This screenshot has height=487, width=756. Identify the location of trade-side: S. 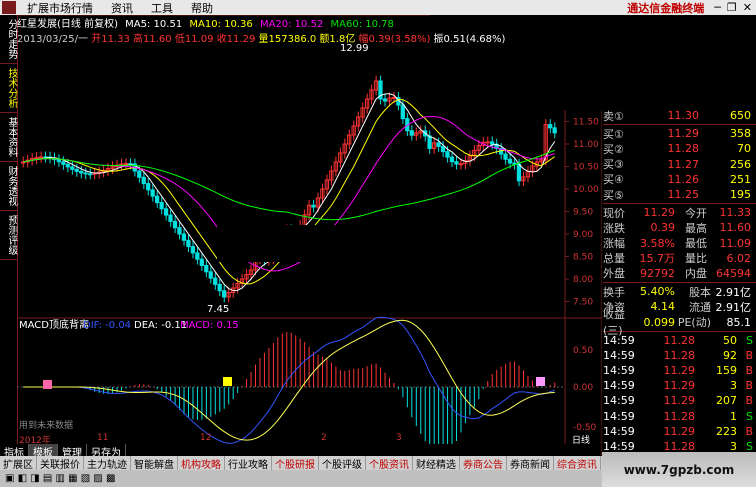
(749, 340).